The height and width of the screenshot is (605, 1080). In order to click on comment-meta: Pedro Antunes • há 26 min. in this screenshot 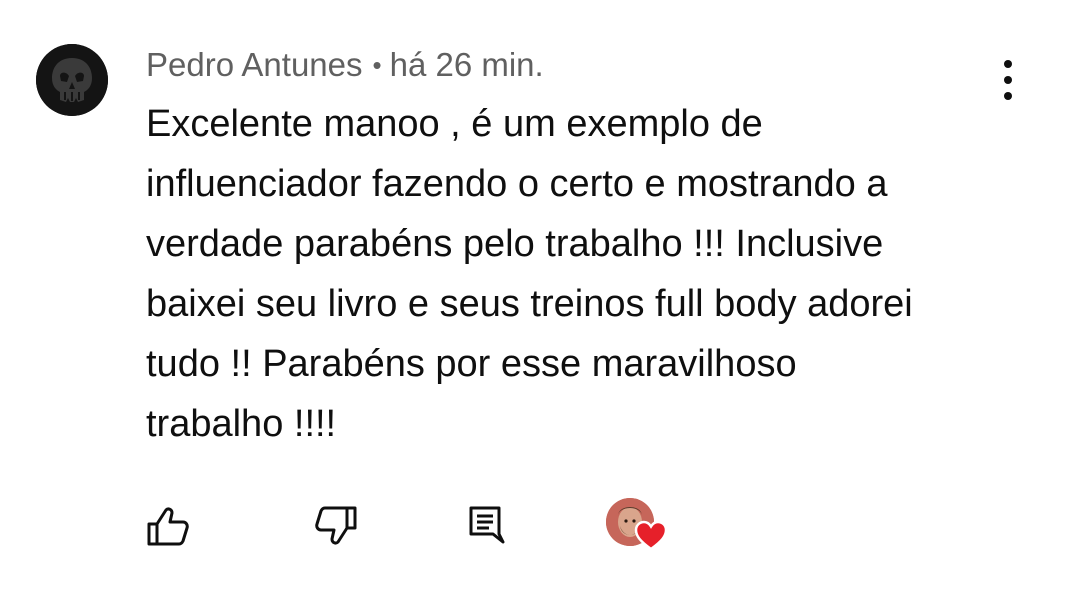, I will do `click(345, 66)`.